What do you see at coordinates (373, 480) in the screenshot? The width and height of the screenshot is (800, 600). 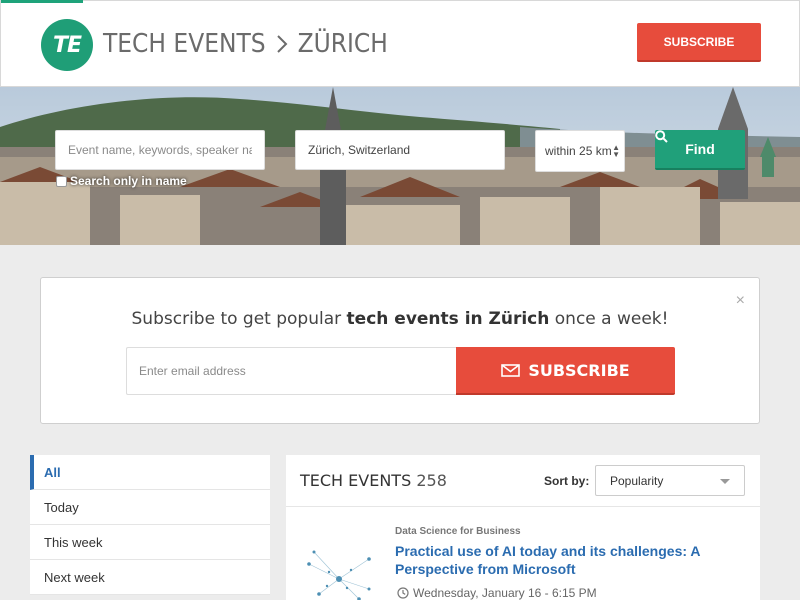 I see `events-title: TECH EVENTS 258` at bounding box center [373, 480].